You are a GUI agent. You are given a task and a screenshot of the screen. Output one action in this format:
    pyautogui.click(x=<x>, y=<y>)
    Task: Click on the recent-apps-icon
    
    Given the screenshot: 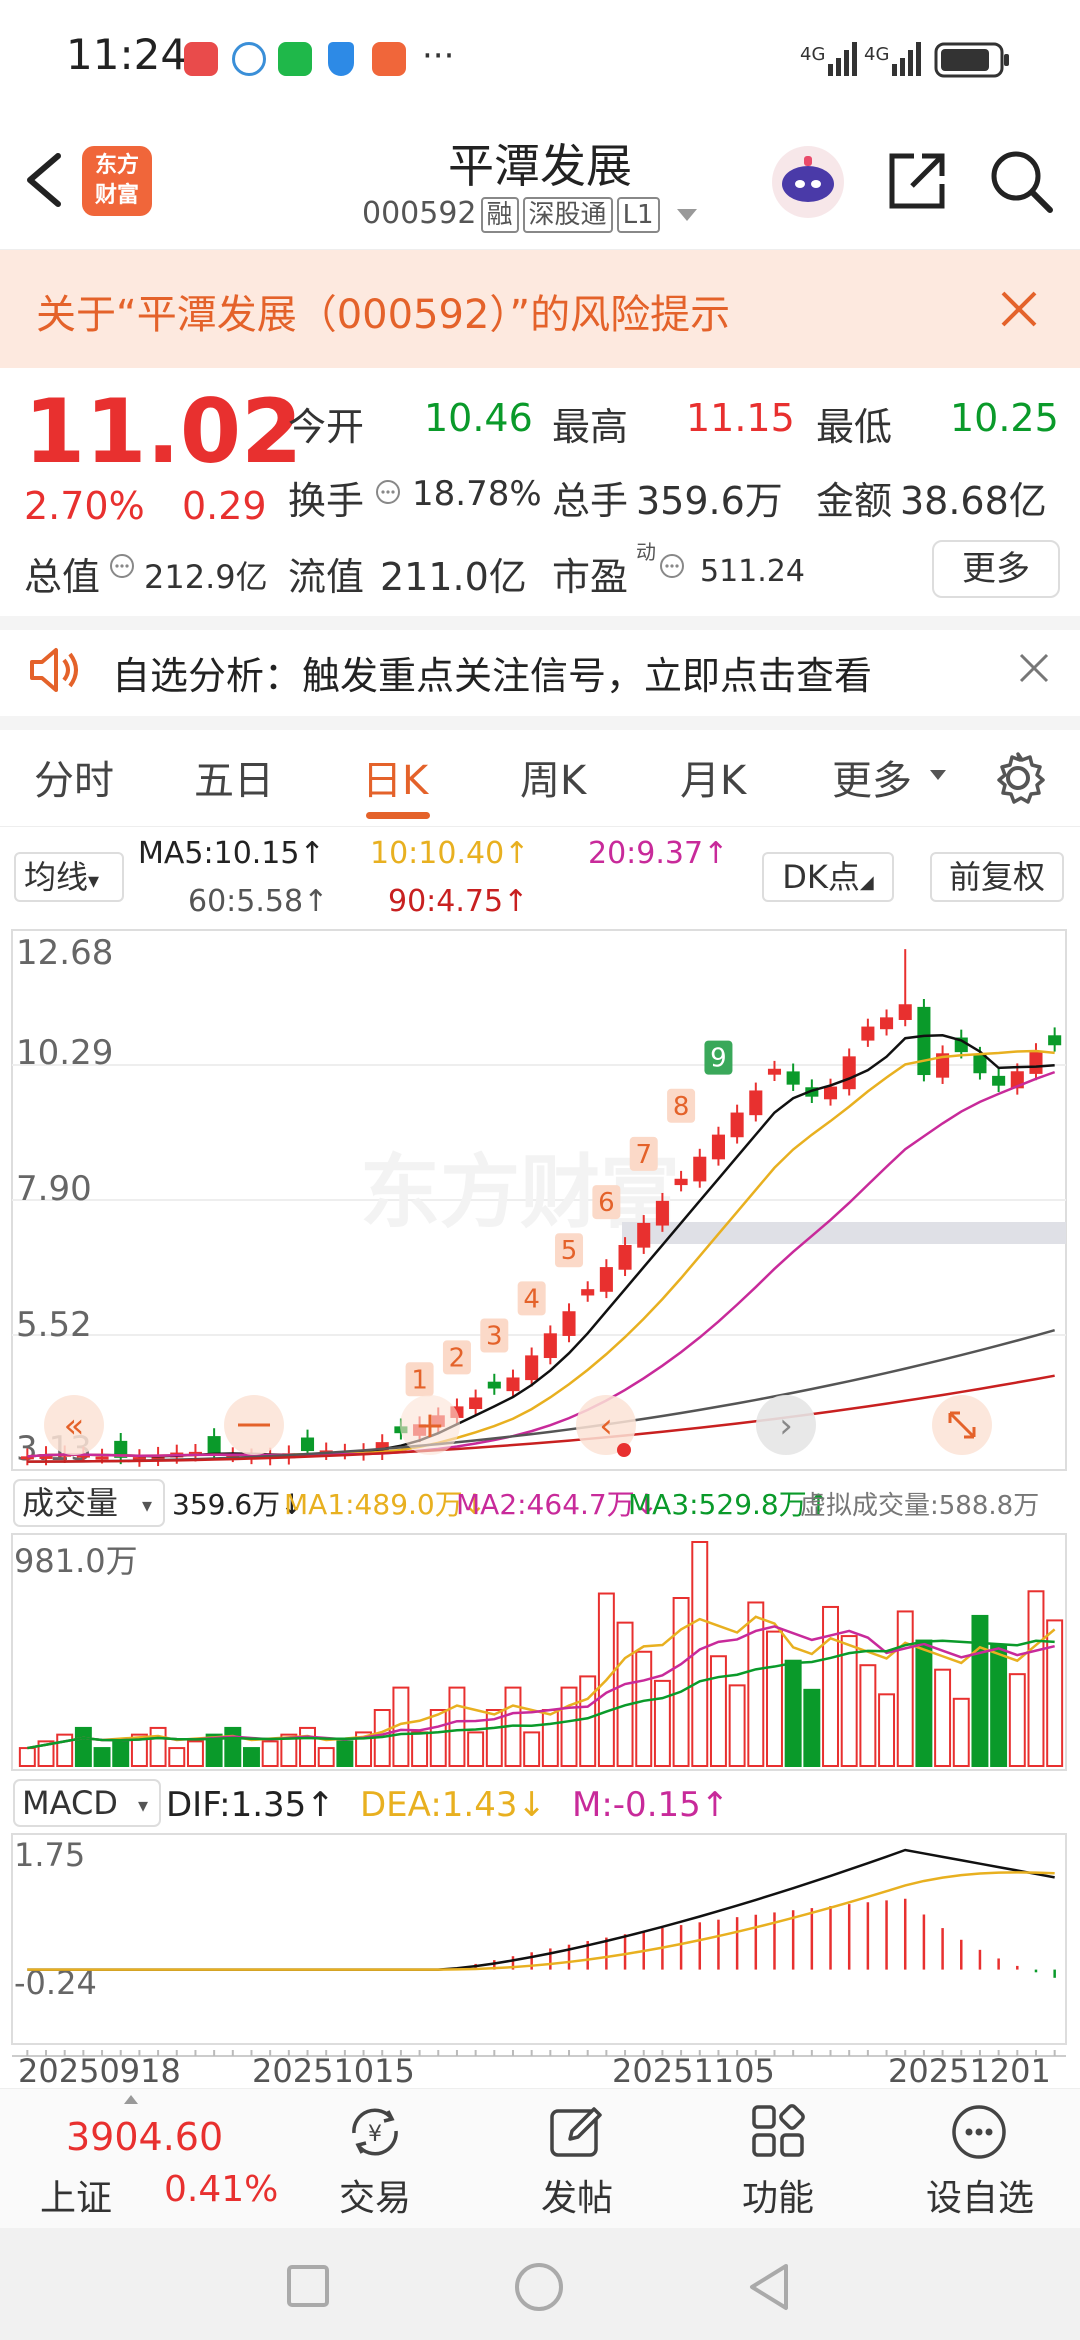 What is the action you would take?
    pyautogui.click(x=308, y=2286)
    